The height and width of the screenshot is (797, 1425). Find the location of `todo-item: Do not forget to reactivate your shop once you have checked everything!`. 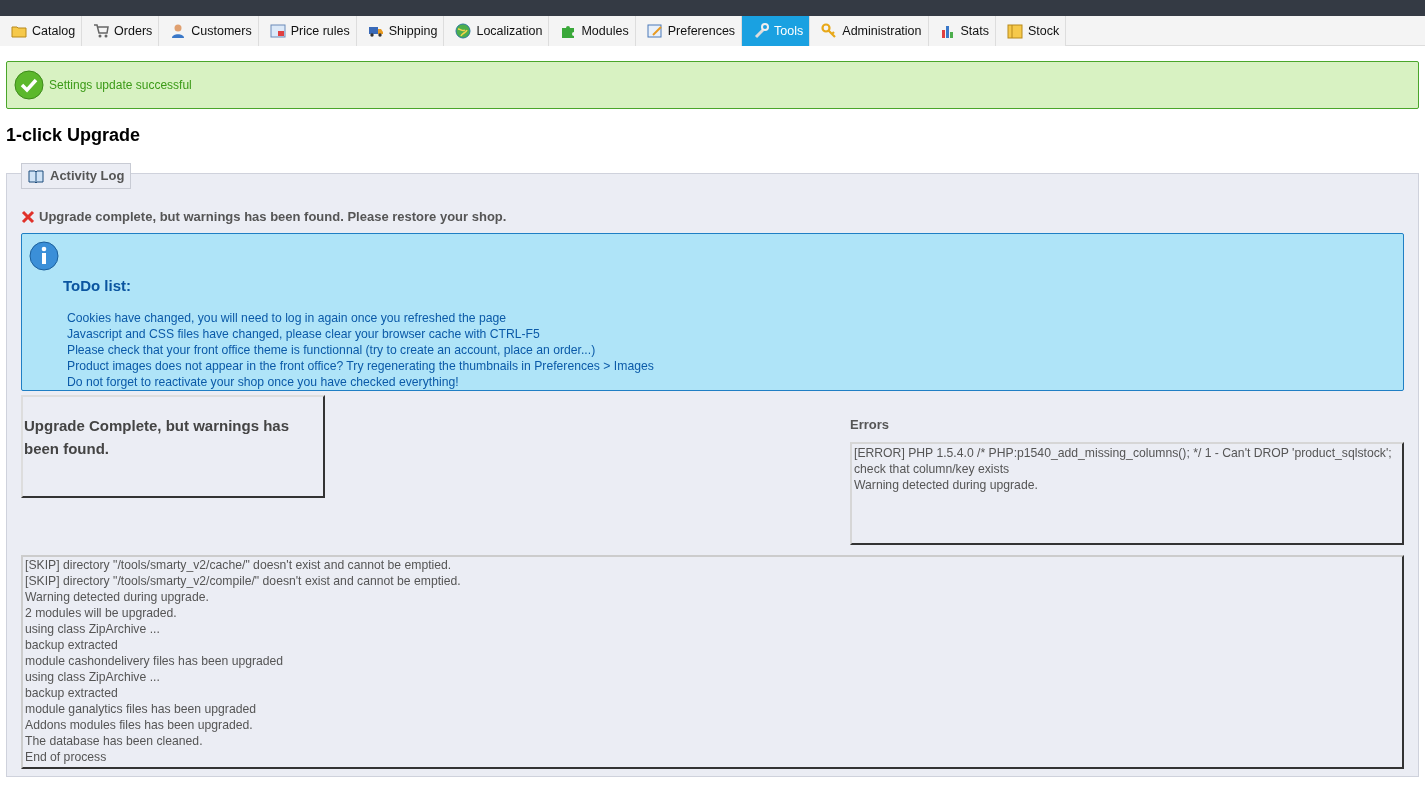

todo-item: Do not forget to reactivate your shop once you have checked everything! is located at coordinates (263, 382).